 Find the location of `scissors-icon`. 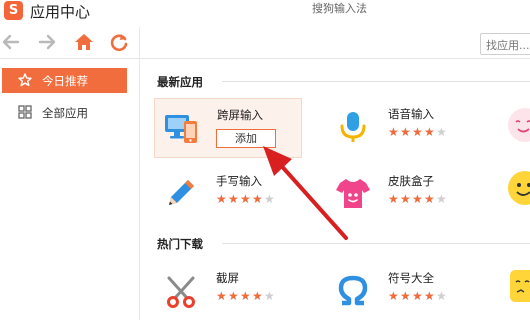

scissors-icon is located at coordinates (181, 292).